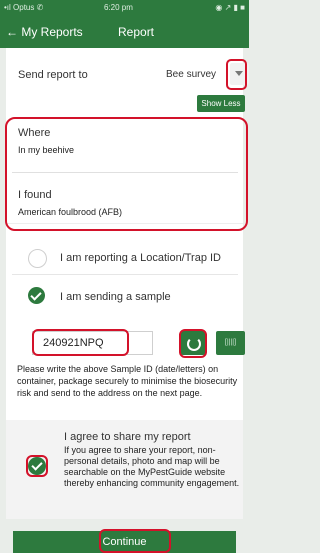 The height and width of the screenshot is (553, 320). Describe the element at coordinates (127, 437) in the screenshot. I see `agree-title: I agree to share my report` at that location.